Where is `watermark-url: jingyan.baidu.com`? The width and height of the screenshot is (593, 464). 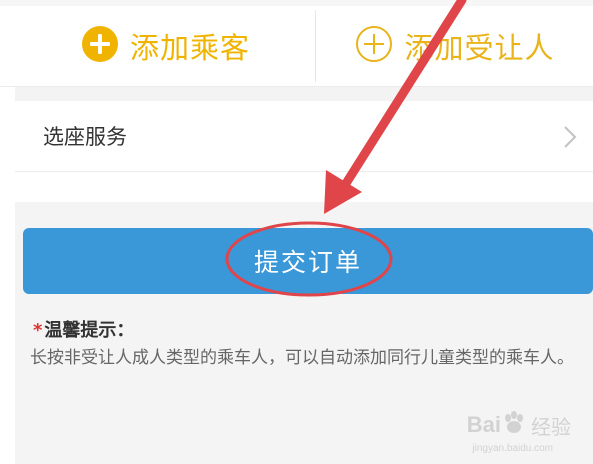
watermark-url: jingyan.baidu.com is located at coordinates (512, 448).